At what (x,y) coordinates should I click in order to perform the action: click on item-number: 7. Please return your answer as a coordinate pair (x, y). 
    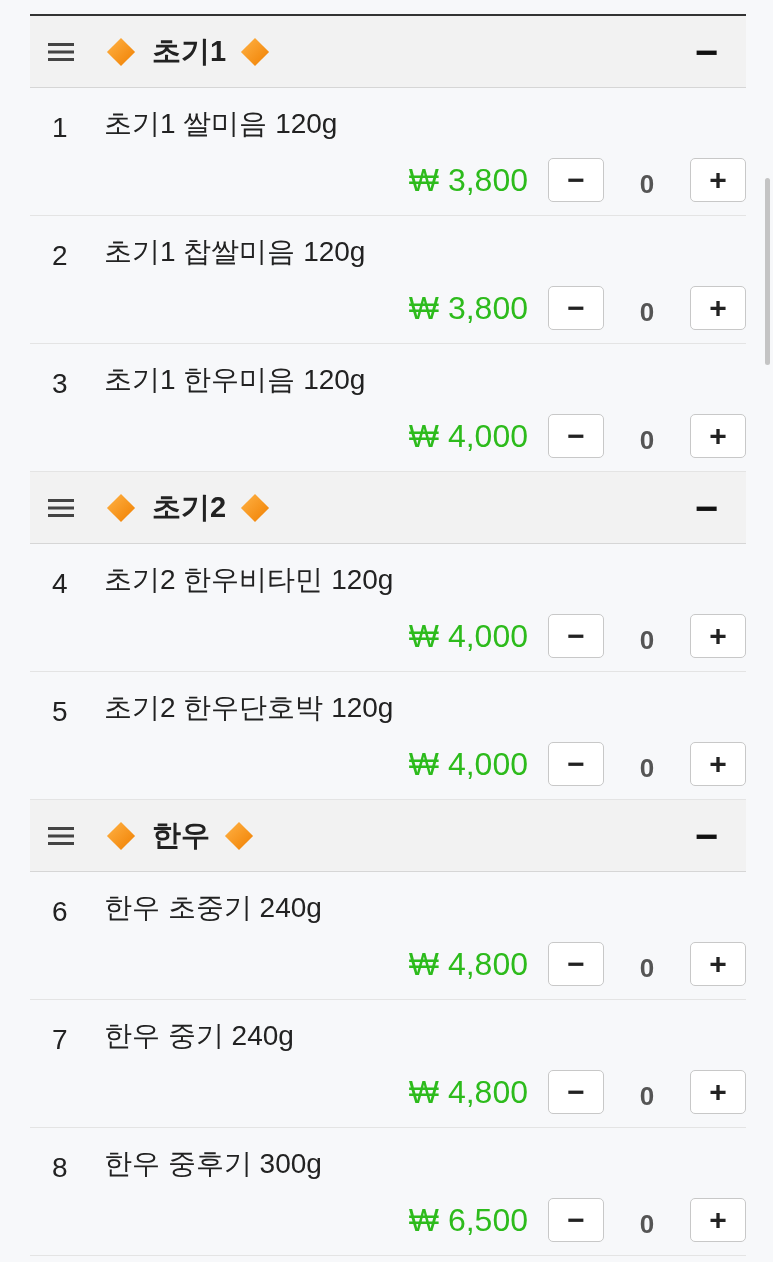
    Looking at the image, I should click on (60, 1040).